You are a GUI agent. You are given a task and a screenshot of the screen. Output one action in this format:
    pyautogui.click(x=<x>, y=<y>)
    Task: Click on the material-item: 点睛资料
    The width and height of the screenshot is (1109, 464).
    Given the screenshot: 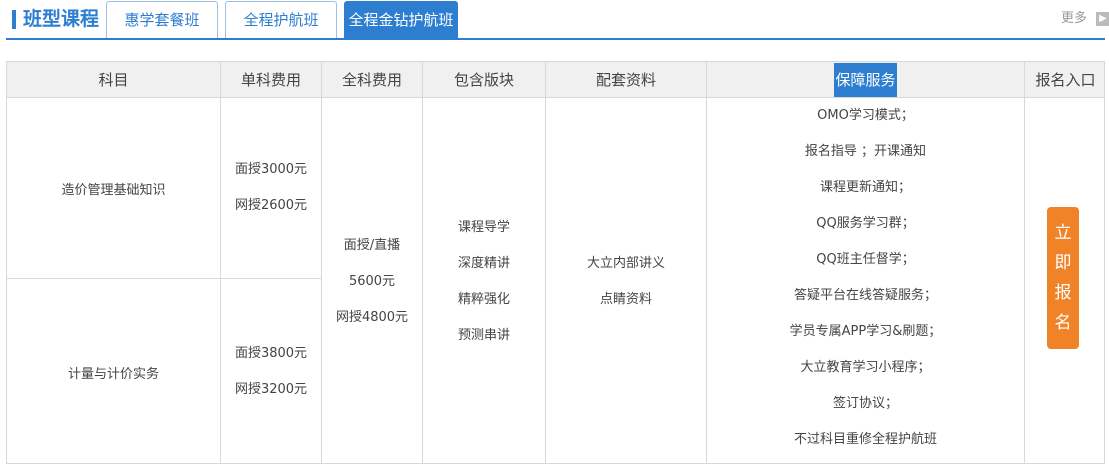 What is the action you would take?
    pyautogui.click(x=625, y=299)
    